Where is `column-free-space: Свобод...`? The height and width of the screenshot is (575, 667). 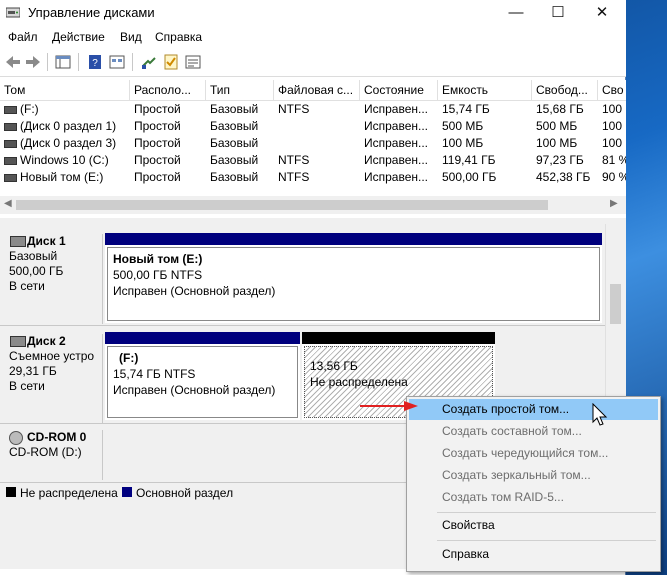 column-free-space: Свобод... is located at coordinates (565, 90).